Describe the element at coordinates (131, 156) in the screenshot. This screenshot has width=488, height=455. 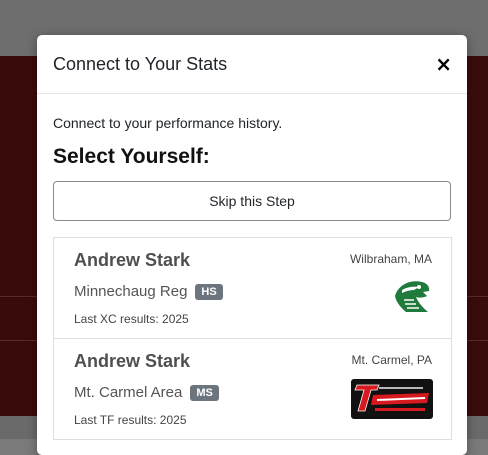
I see `select-yourself-heading: Select Yourself:` at that location.